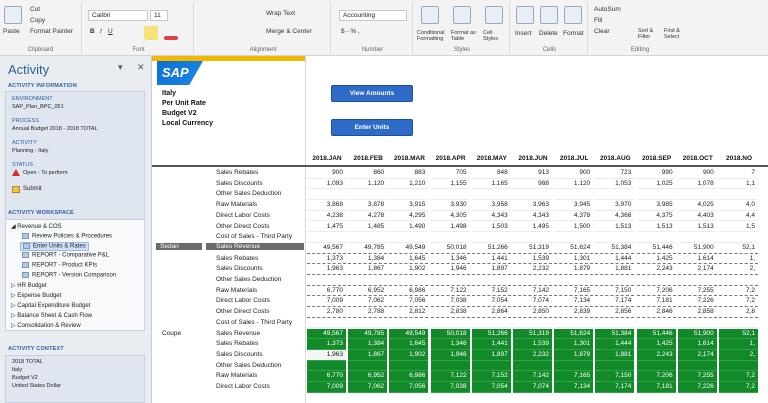 This screenshot has width=768, height=403. What do you see at coordinates (697, 205) in the screenshot?
I see `data-cell: 4,025` at bounding box center [697, 205].